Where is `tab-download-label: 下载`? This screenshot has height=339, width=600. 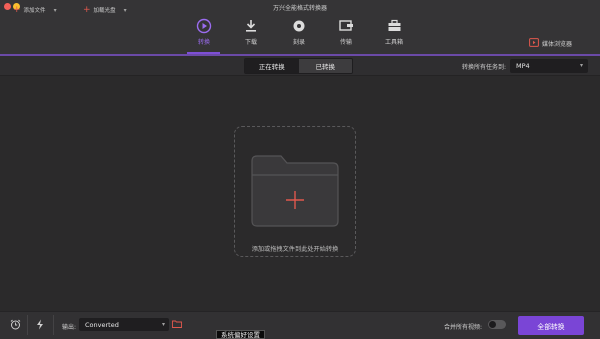 tab-download-label: 下载 is located at coordinates (250, 42).